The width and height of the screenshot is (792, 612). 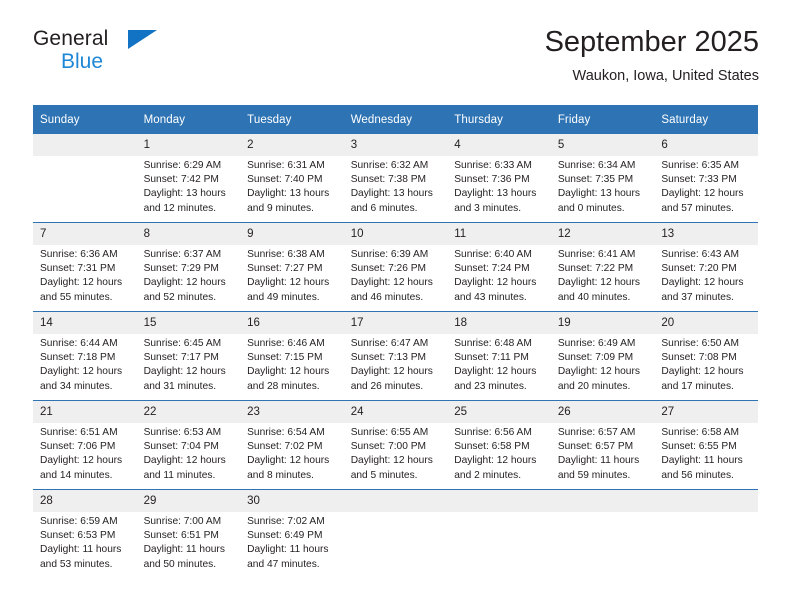 I want to click on daylight-text-line2: and 0 minutes., so click(x=591, y=208).